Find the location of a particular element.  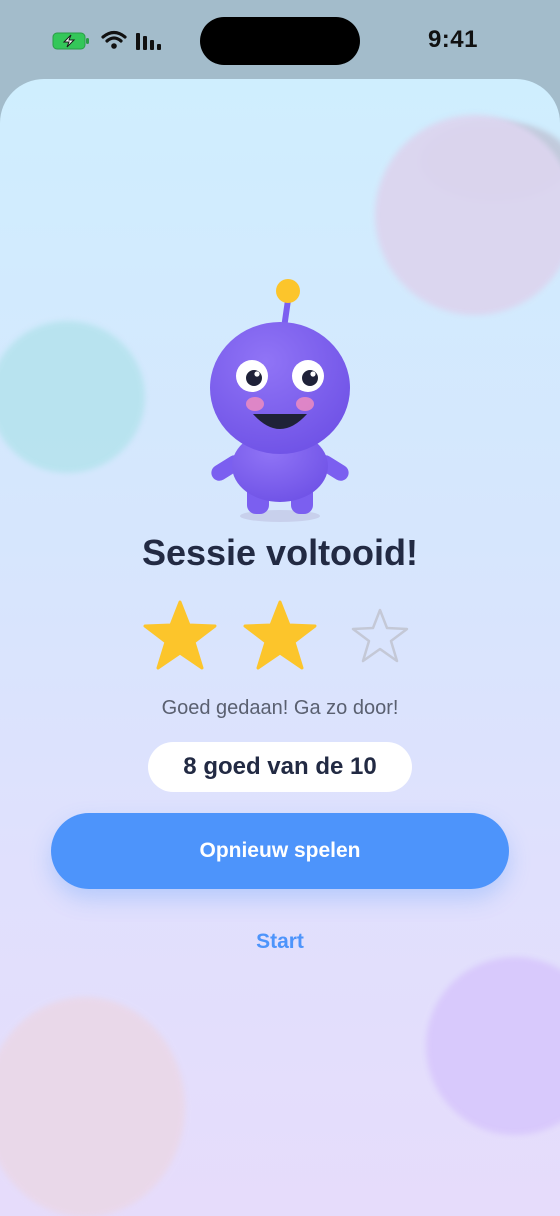

encouragement-message: Goed gedaan! Ga zo door! is located at coordinates (280, 708).